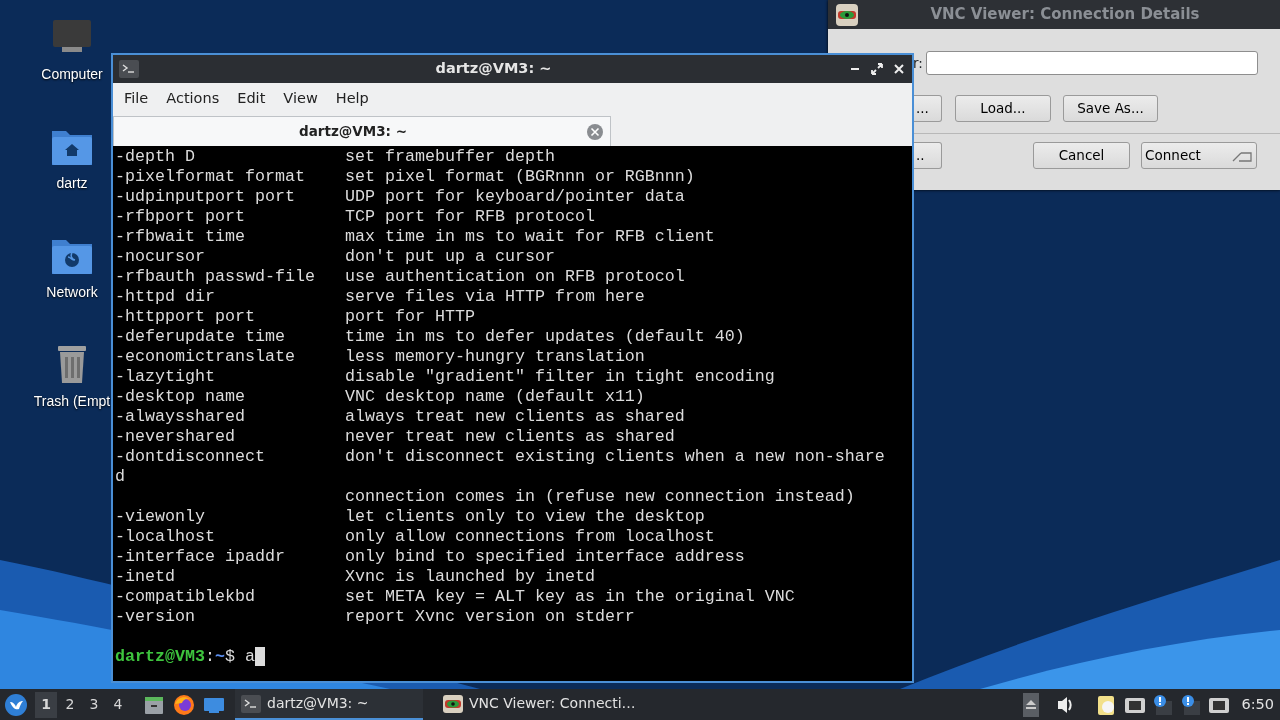 This screenshot has height=720, width=1280. I want to click on terminal-description: connection comes in (refuse new connection instead), so click(600, 497).